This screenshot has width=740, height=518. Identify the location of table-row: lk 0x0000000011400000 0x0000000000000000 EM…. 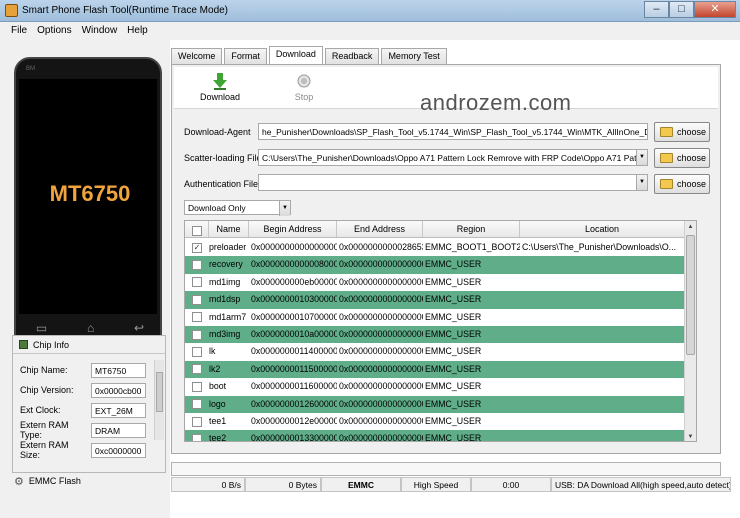
(435, 351).